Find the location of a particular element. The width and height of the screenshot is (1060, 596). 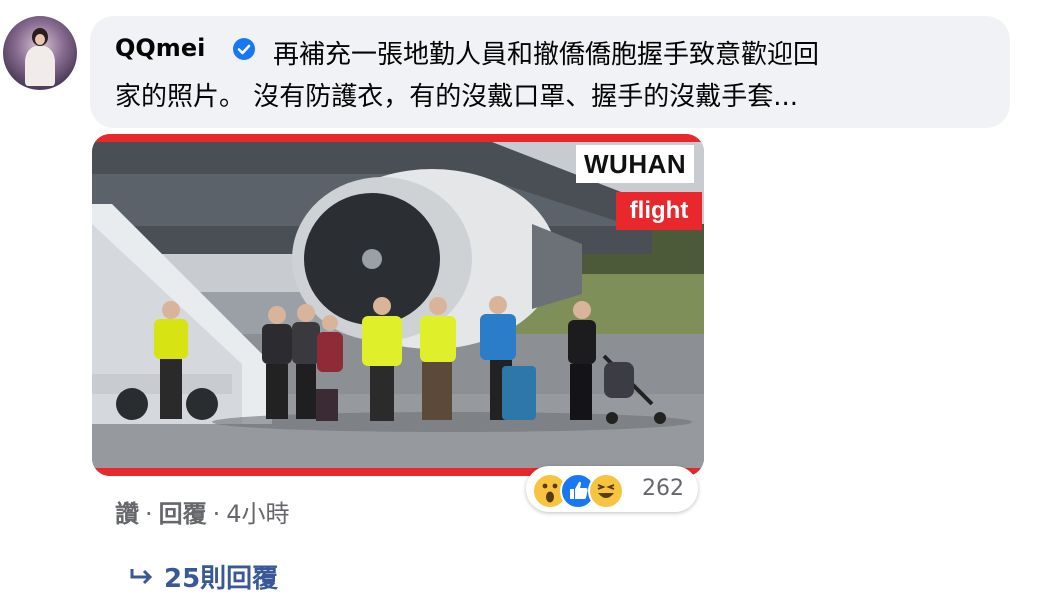

comment-actions: 讚 · 回覆 · 4小時 is located at coordinates (202, 511).